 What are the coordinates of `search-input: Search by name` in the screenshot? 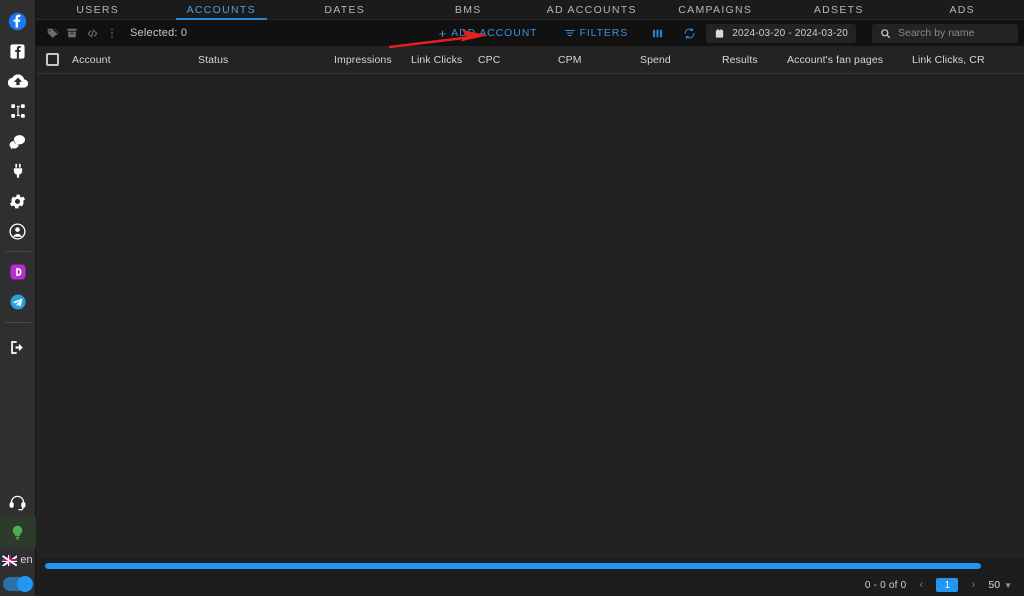 It's located at (945, 33).